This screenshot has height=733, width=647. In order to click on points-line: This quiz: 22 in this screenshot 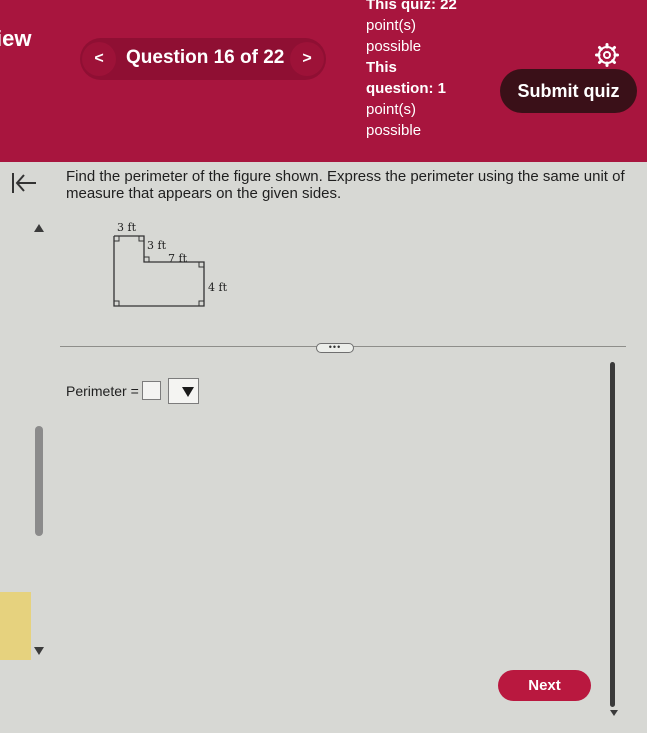, I will do `click(411, 6)`.